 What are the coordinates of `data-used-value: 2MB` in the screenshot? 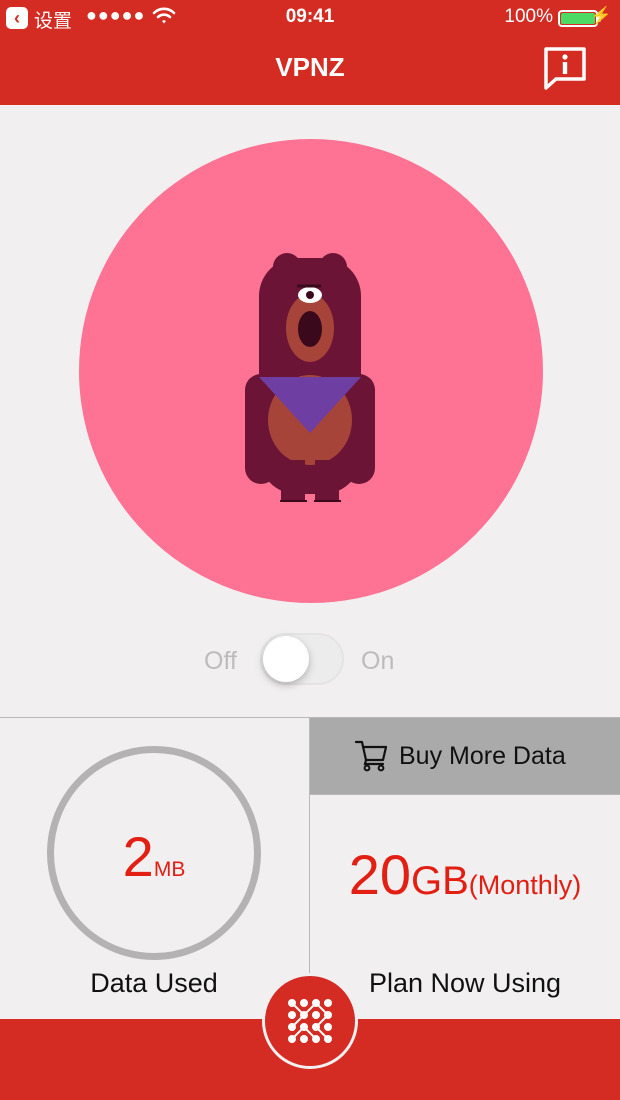 It's located at (154, 856).